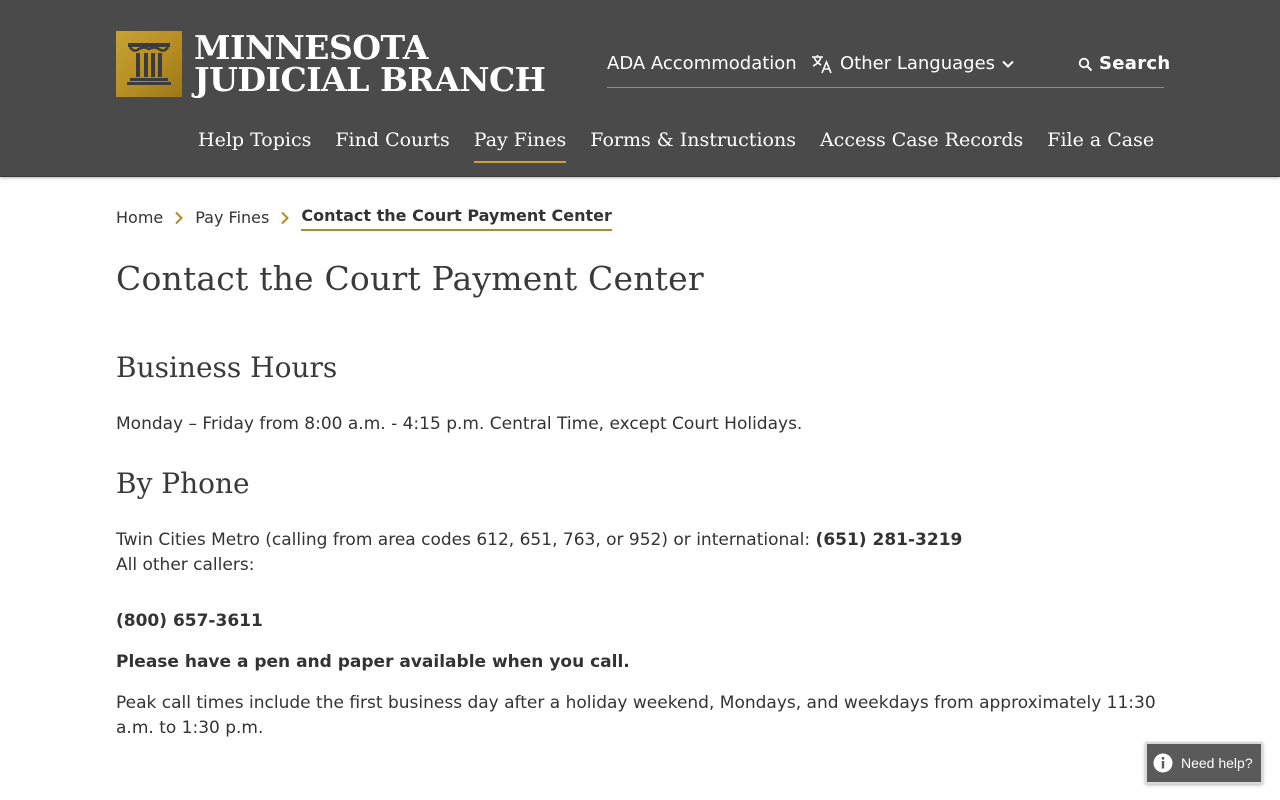  I want to click on search-button: Search, so click(1124, 64).